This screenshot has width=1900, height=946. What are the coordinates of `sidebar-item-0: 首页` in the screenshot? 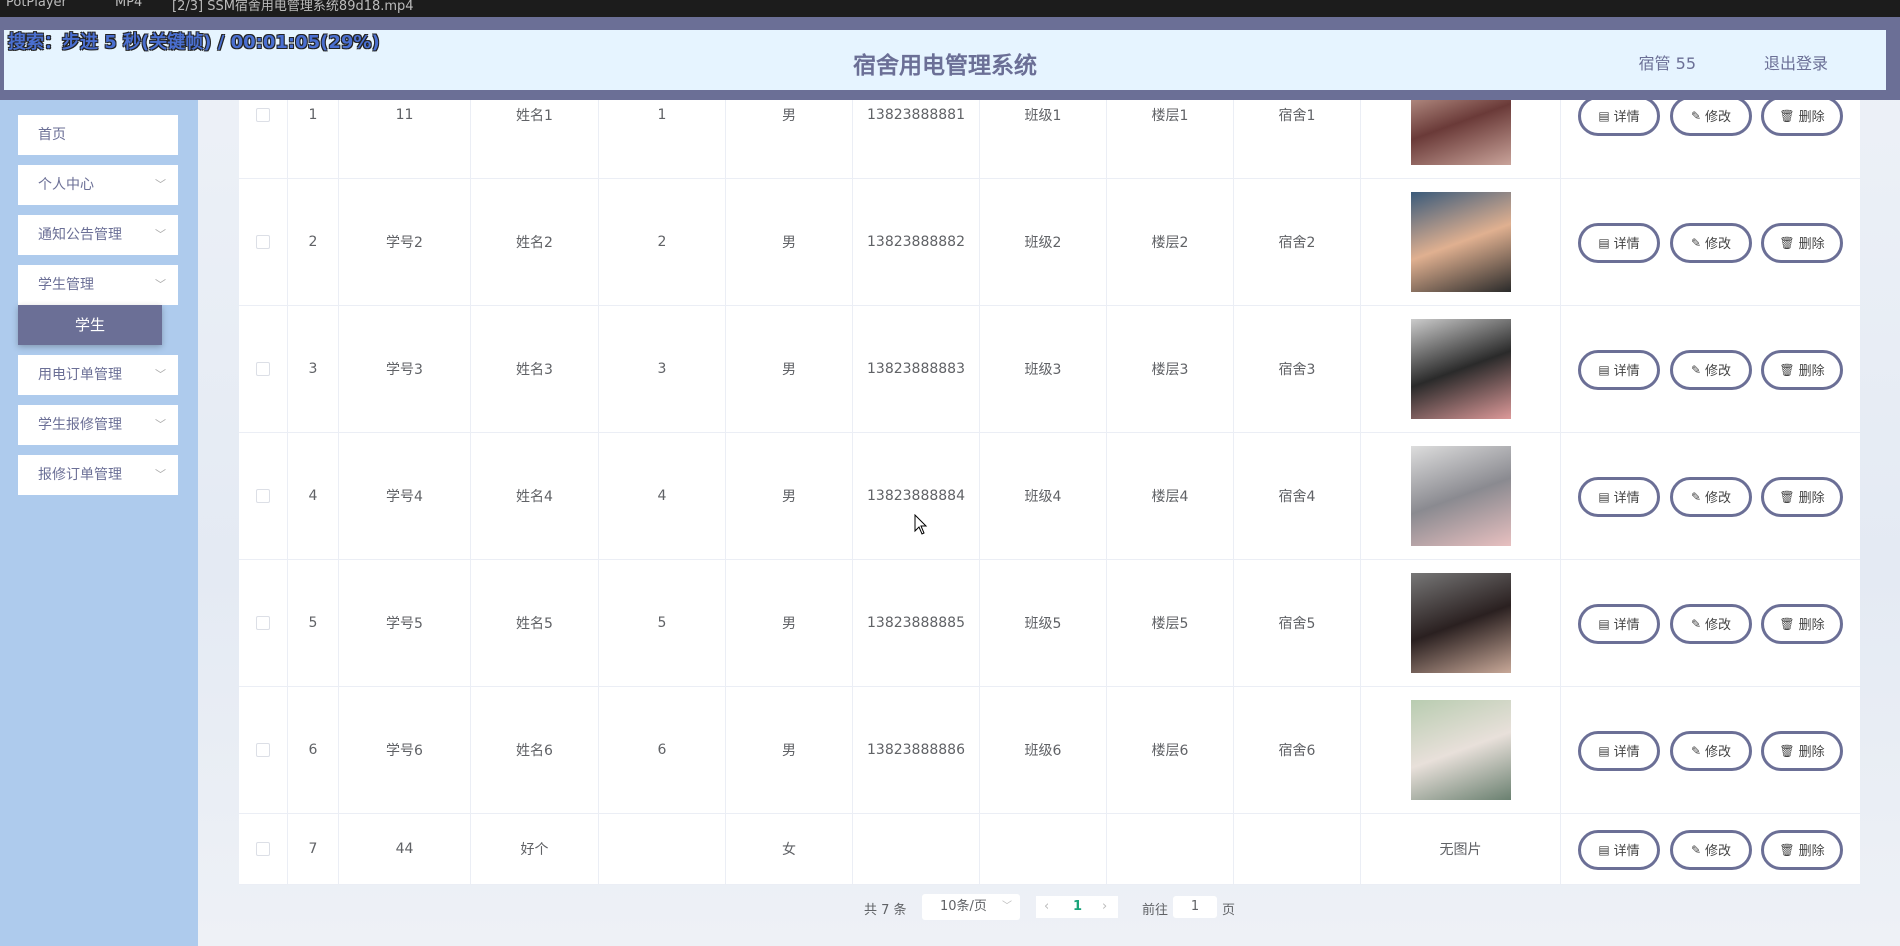 It's located at (98, 135).